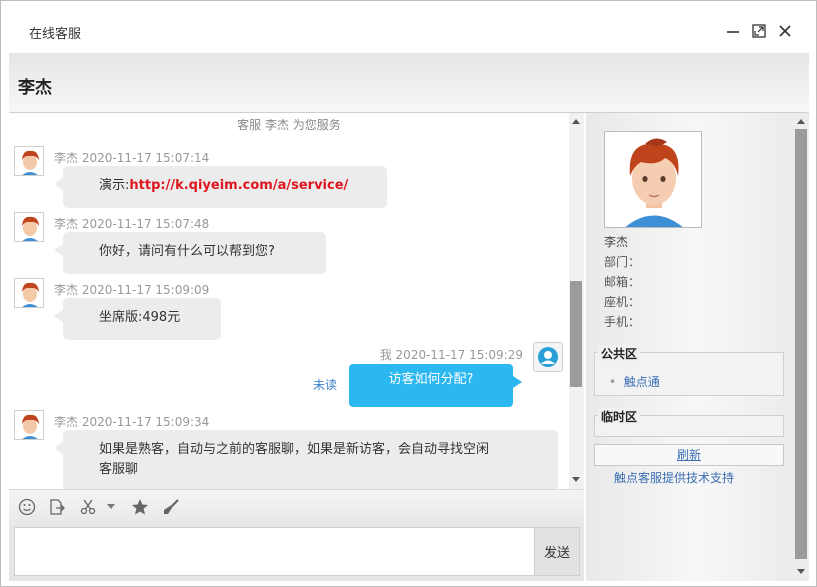 This screenshot has width=817, height=587. I want to click on visitor-avatar-icon, so click(548, 357).